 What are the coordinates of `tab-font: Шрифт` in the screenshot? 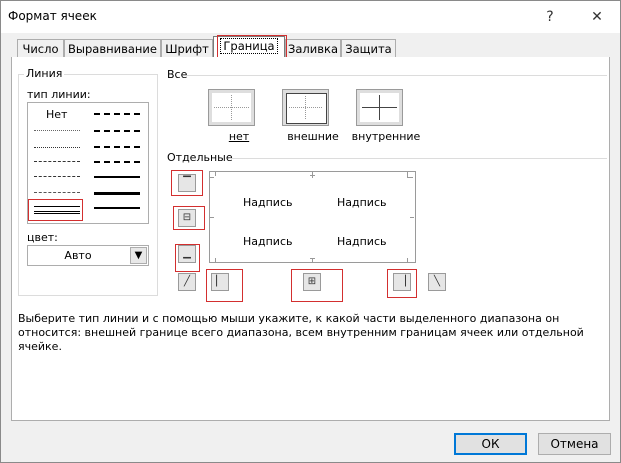 It's located at (187, 48).